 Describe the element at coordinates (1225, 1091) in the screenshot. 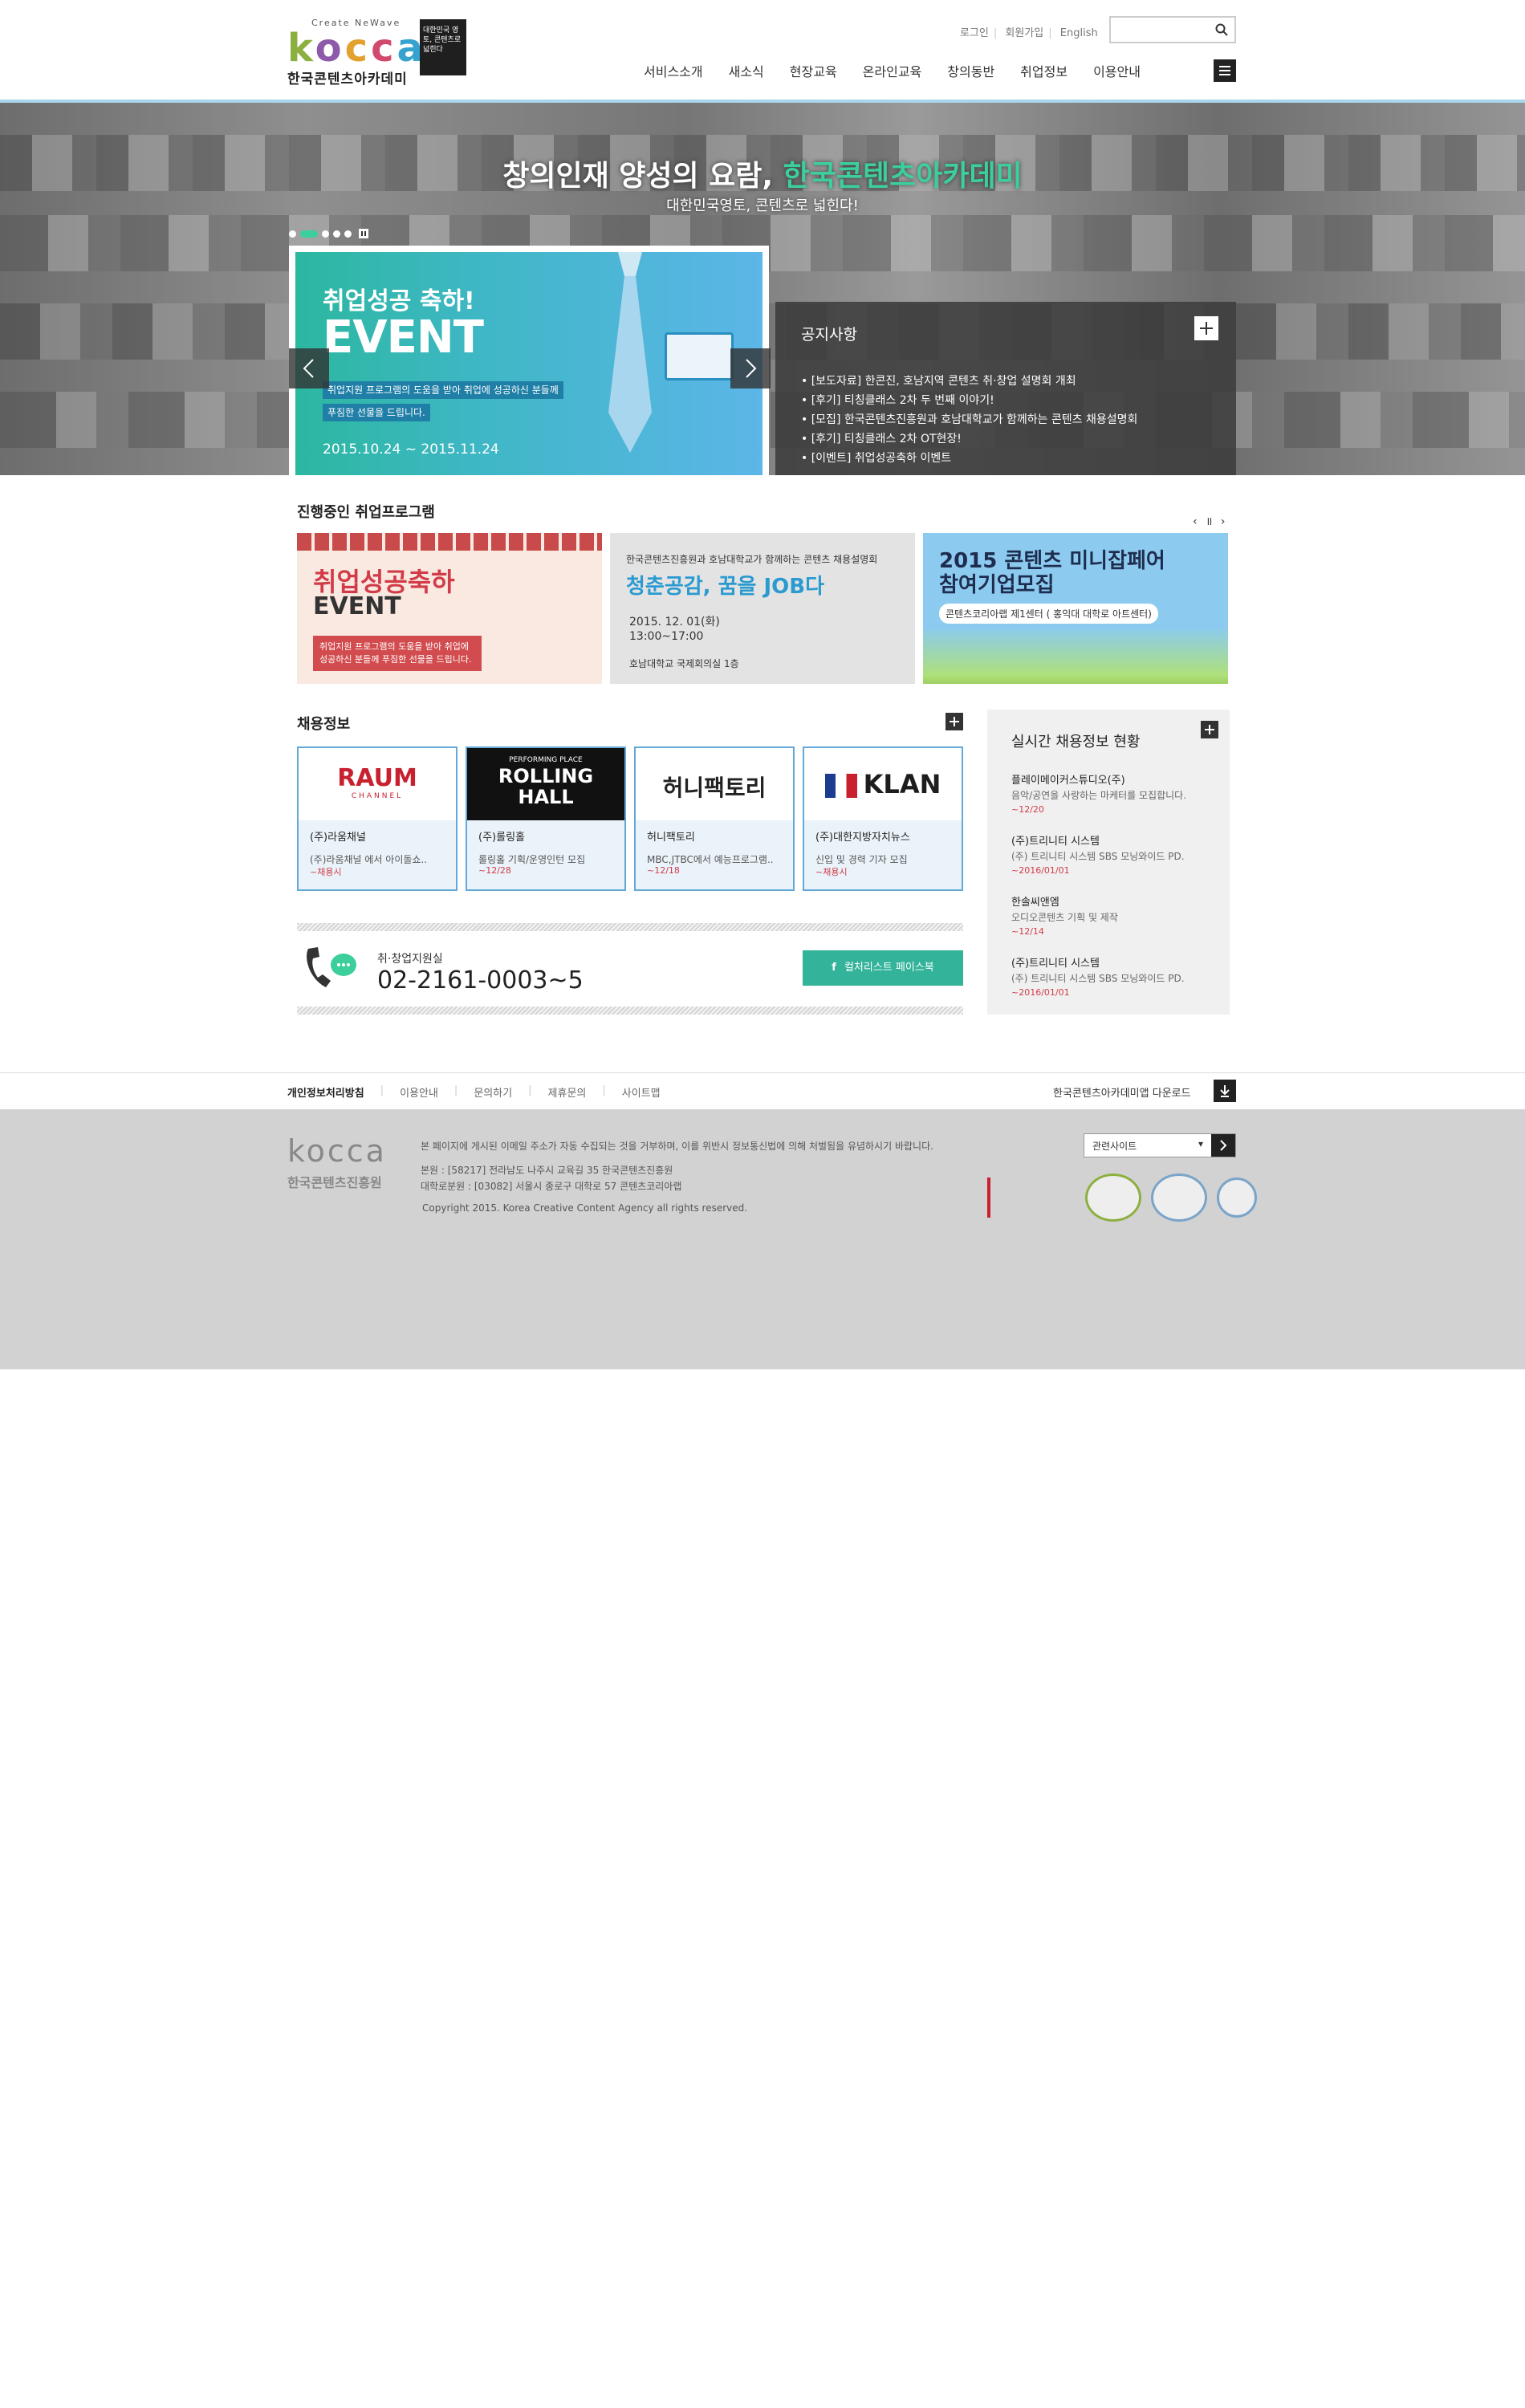

I see `download-icon` at that location.